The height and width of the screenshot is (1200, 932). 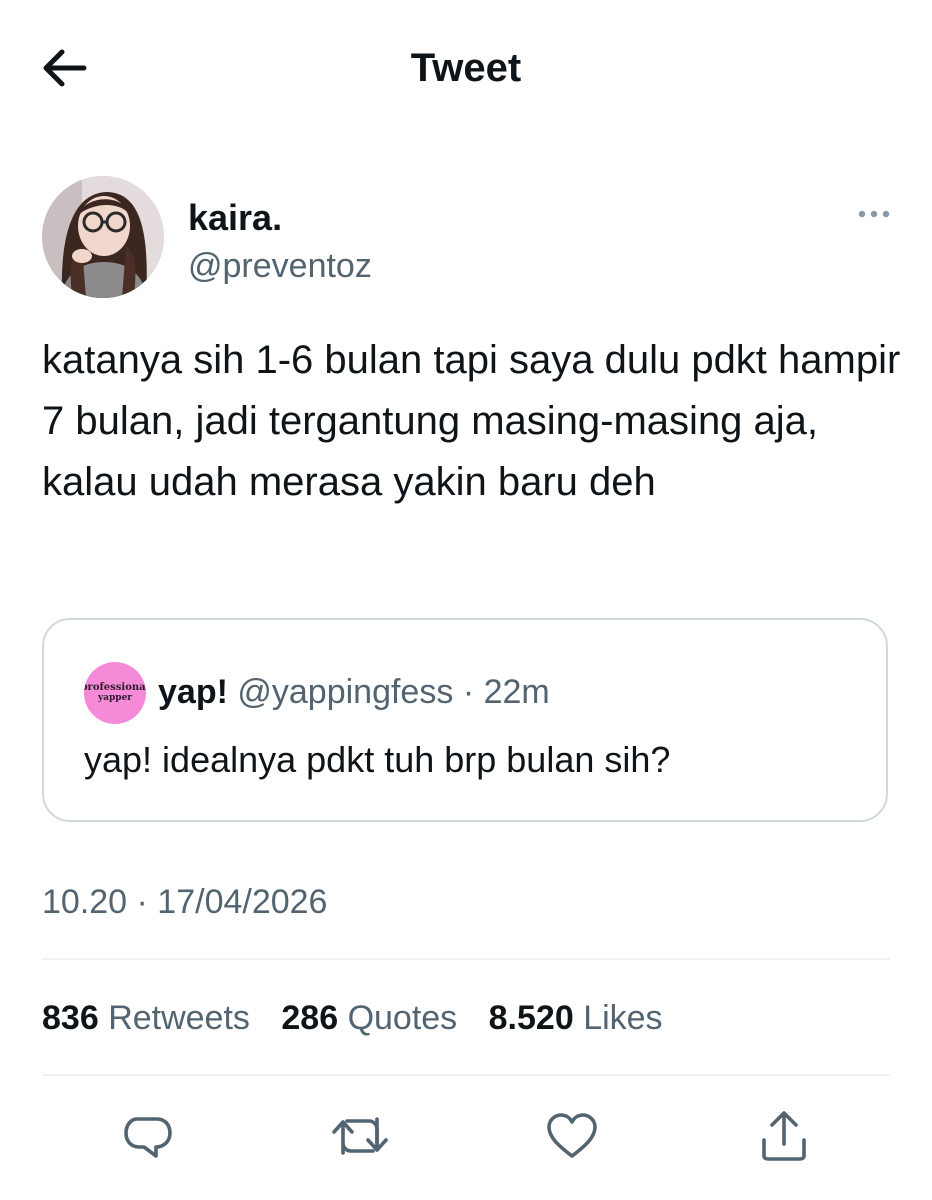 I want to click on more-button, so click(x=874, y=214).